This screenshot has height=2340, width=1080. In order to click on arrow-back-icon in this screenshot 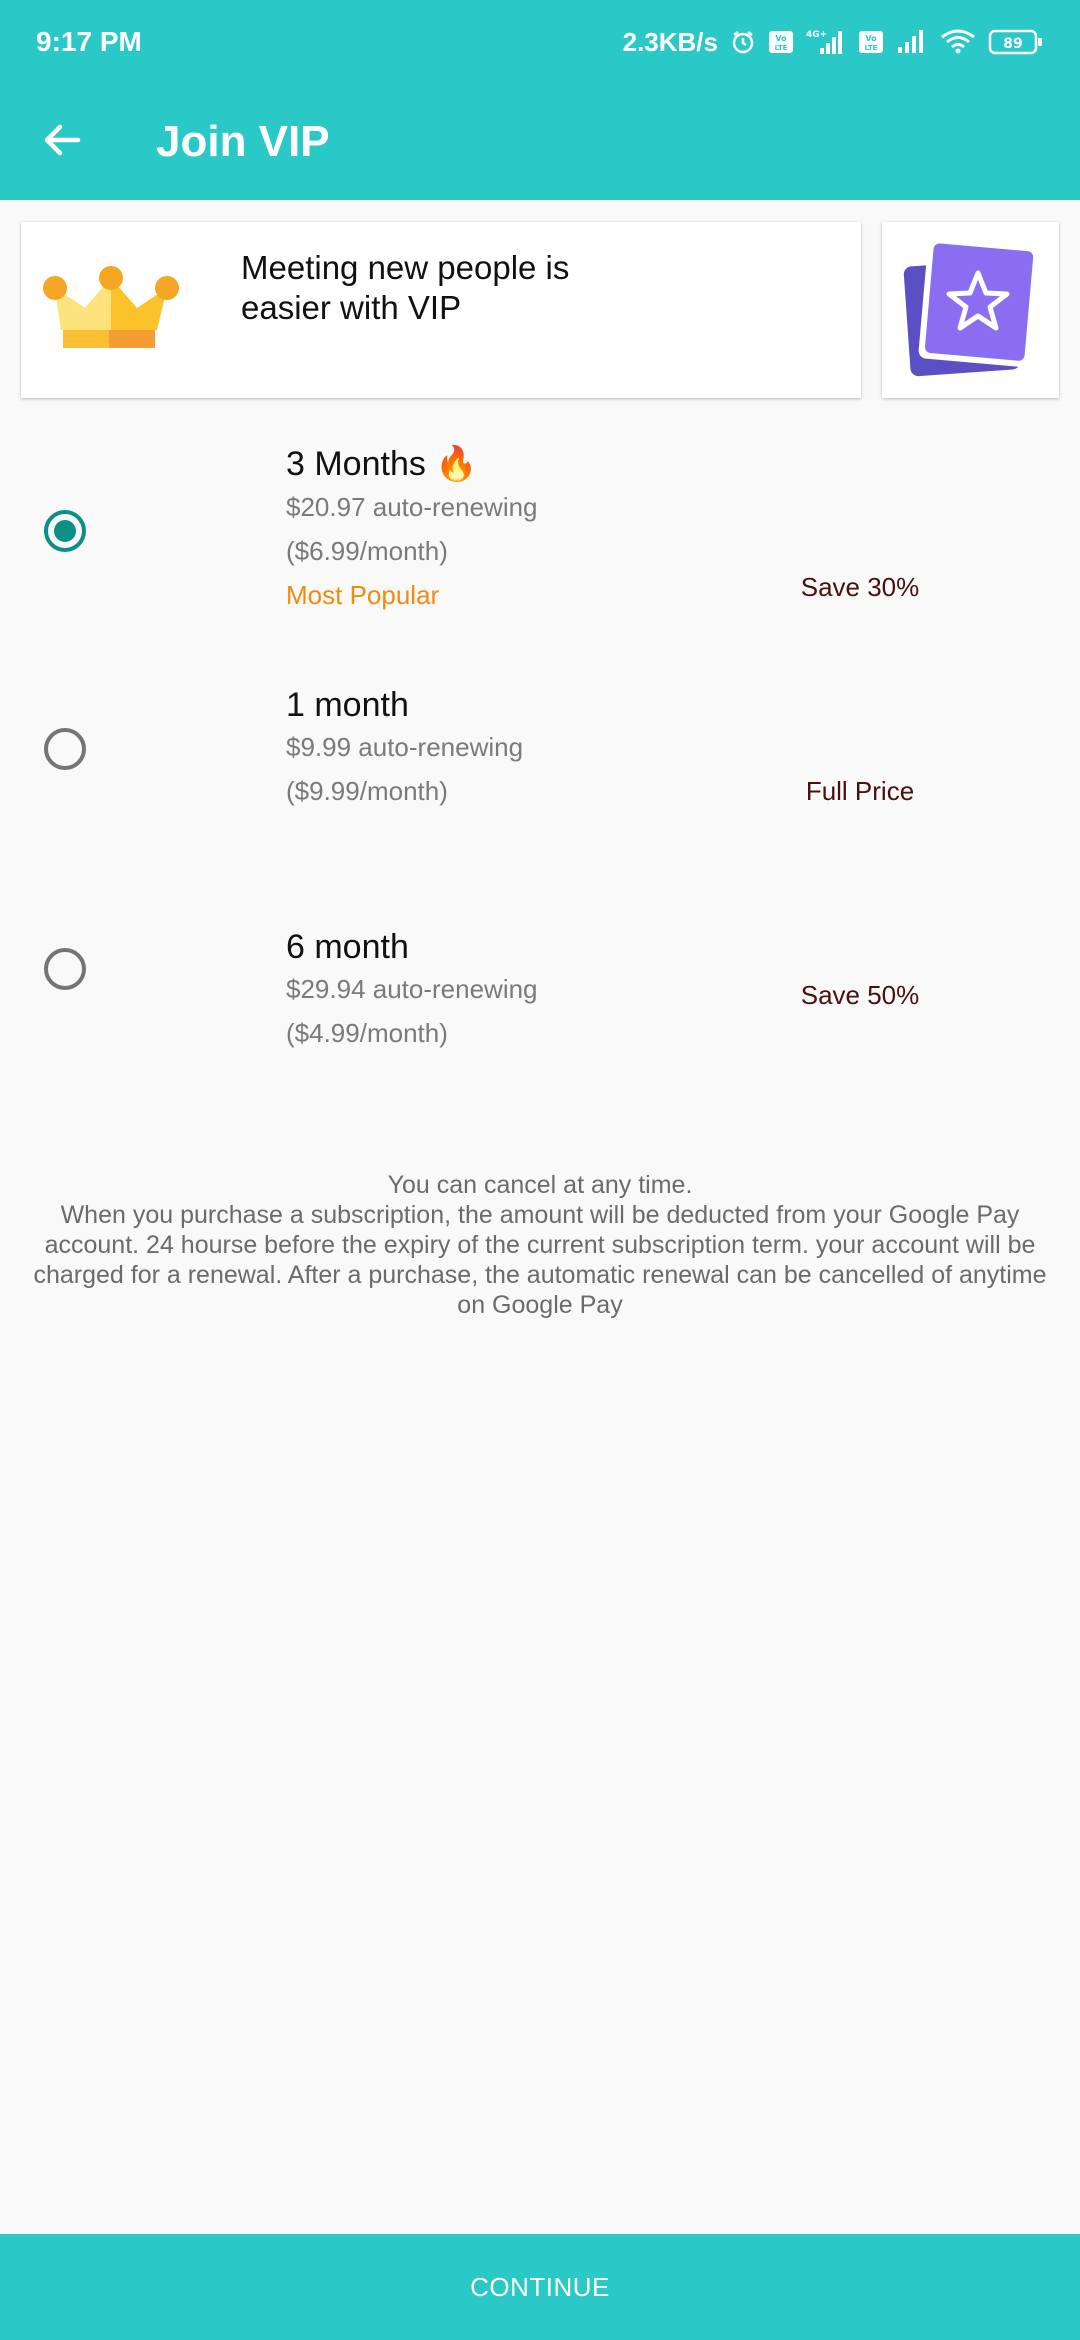, I will do `click(62, 142)`.